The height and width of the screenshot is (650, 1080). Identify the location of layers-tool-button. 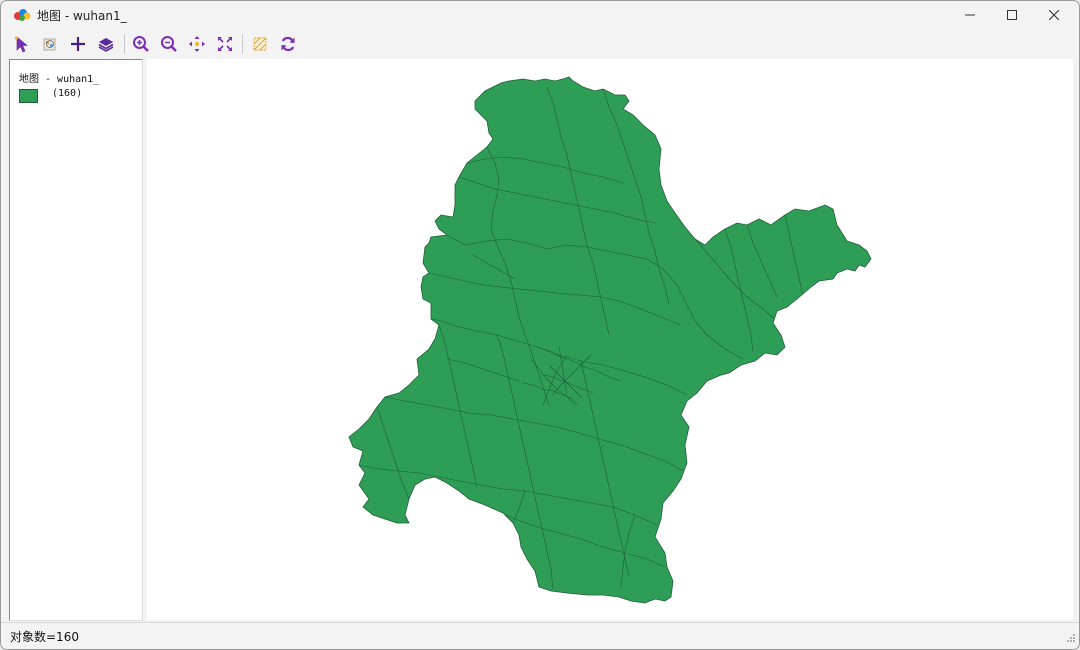
(106, 44).